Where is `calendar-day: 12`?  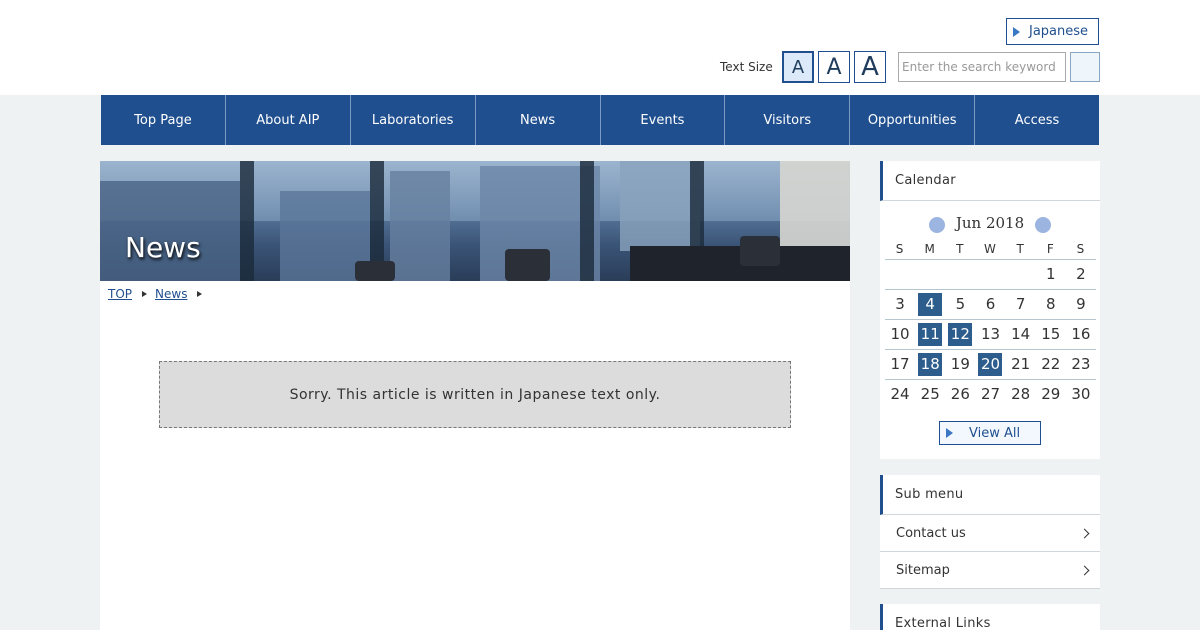
calendar-day: 12 is located at coordinates (960, 333).